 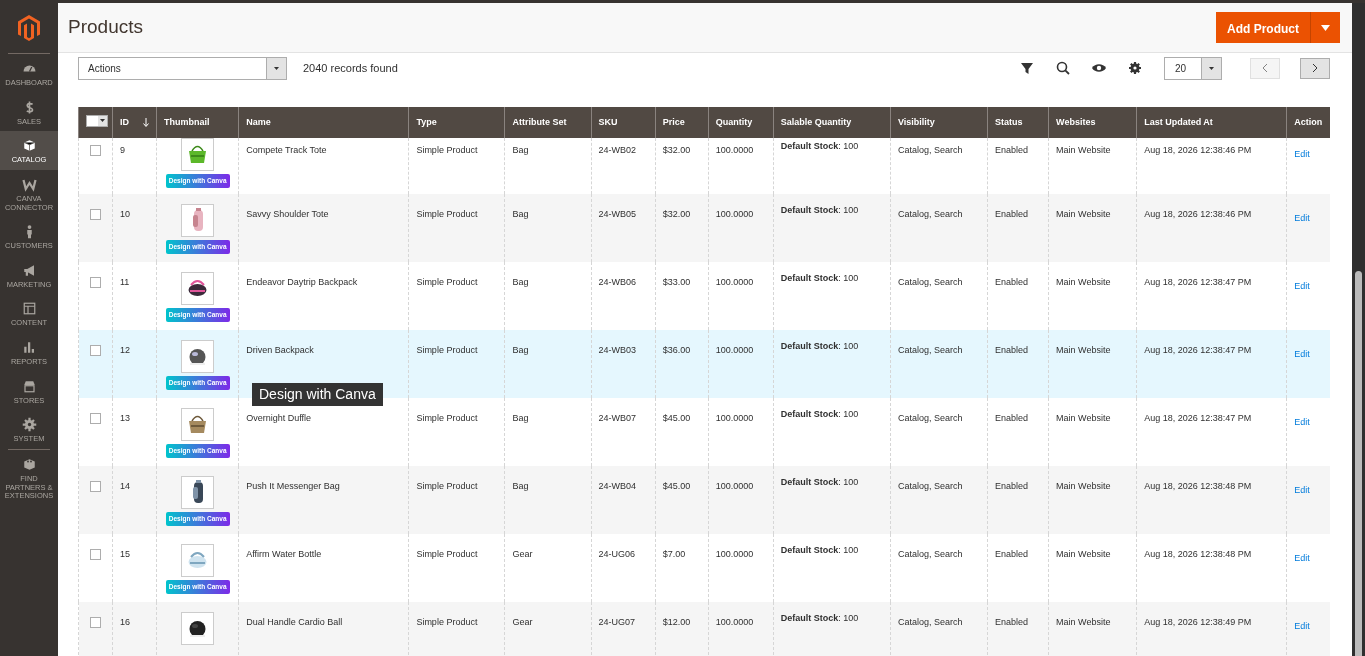 I want to click on column-header: Last Updated At, so click(x=1211, y=122).